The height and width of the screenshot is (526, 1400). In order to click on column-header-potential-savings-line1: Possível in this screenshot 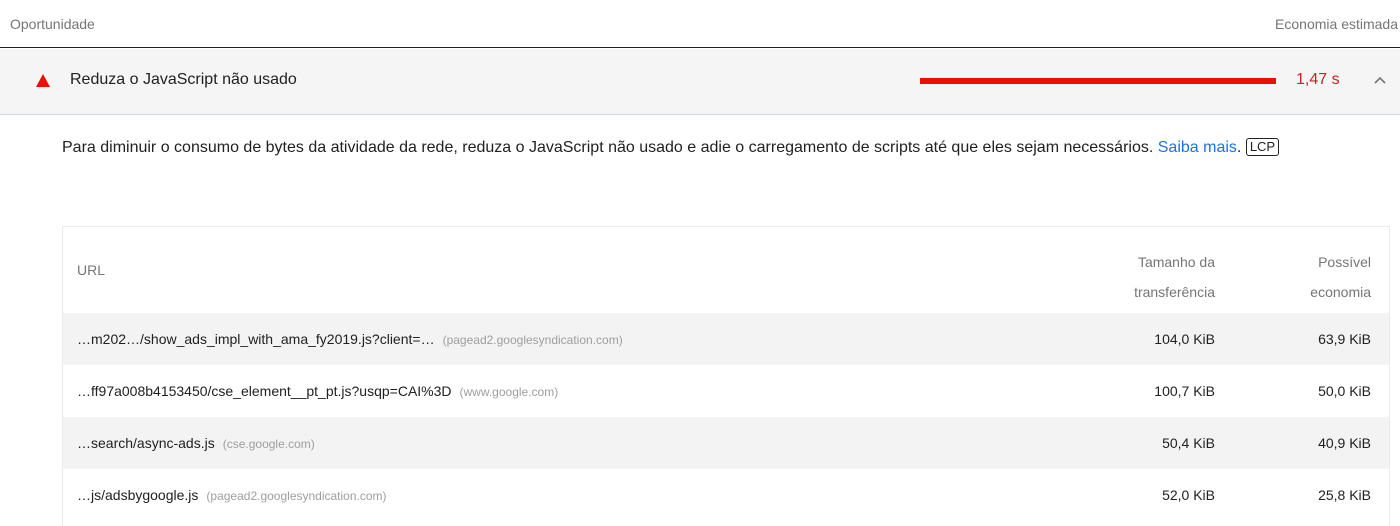, I will do `click(1344, 262)`.